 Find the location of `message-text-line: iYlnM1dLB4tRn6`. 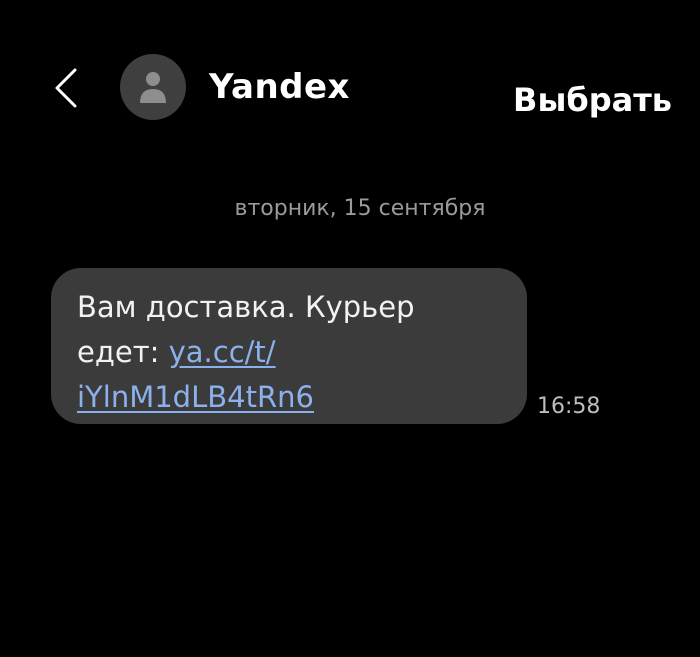

message-text-line: iYlnM1dLB4tRn6 is located at coordinates (289, 397).